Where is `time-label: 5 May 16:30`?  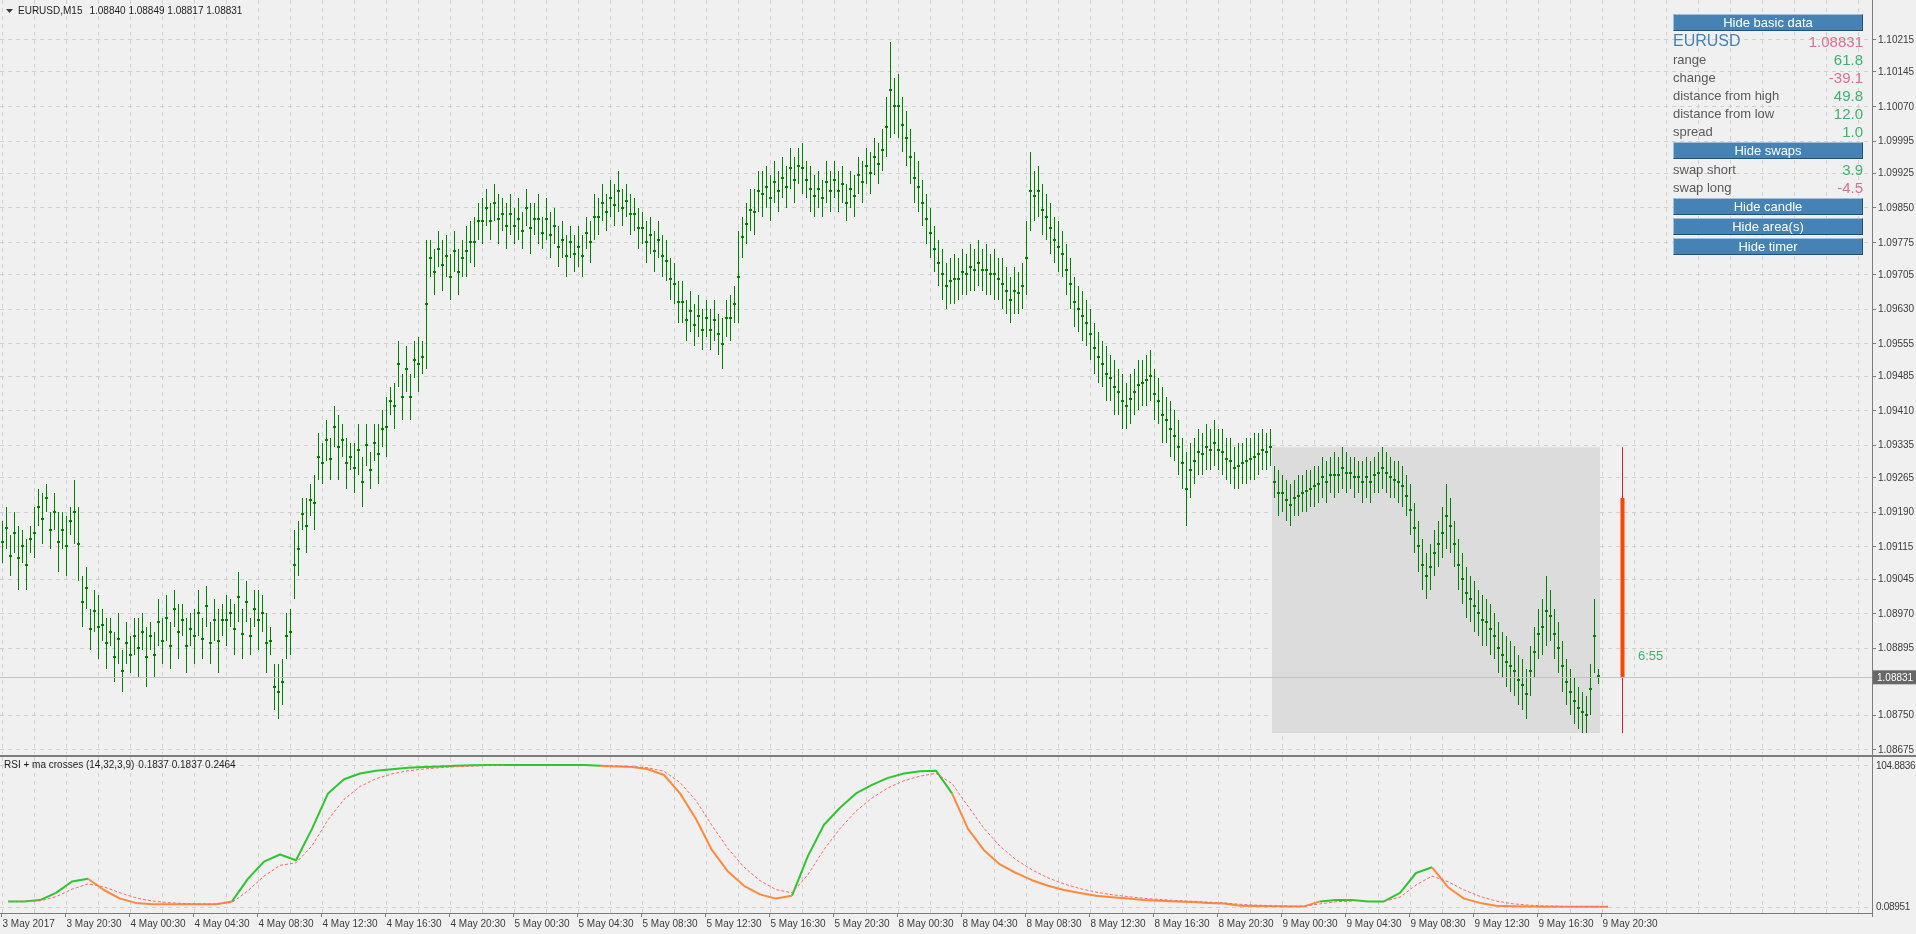
time-label: 5 May 16:30 is located at coordinates (798, 923).